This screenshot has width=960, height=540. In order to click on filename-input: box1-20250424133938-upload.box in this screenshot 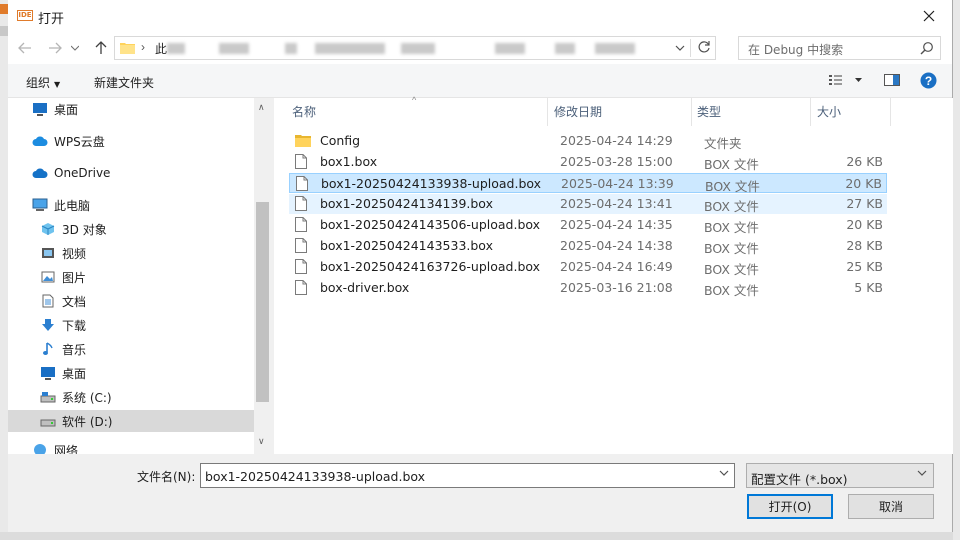, I will do `click(467, 475)`.